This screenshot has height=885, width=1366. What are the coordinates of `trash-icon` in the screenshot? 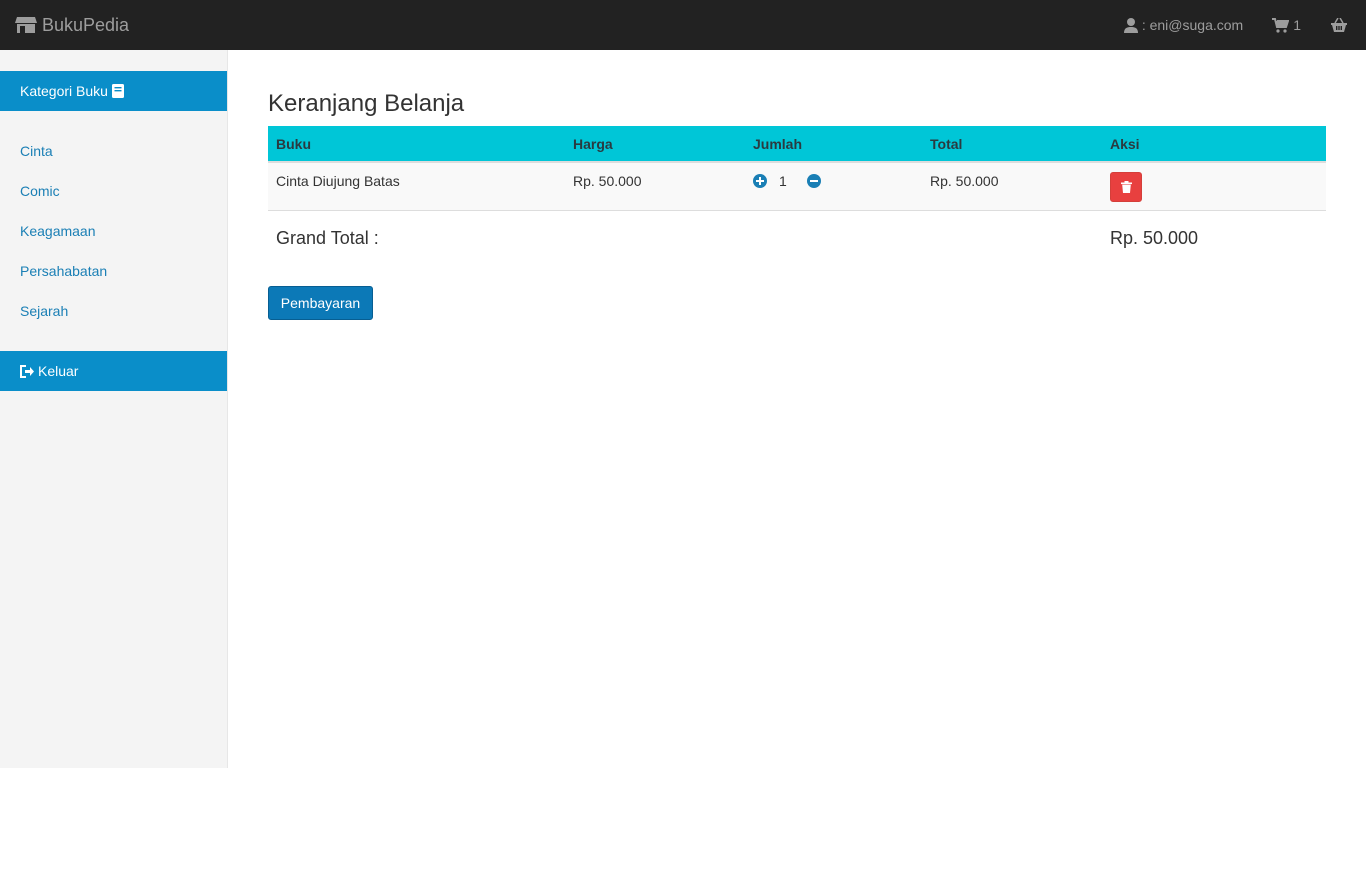 It's located at (1126, 187).